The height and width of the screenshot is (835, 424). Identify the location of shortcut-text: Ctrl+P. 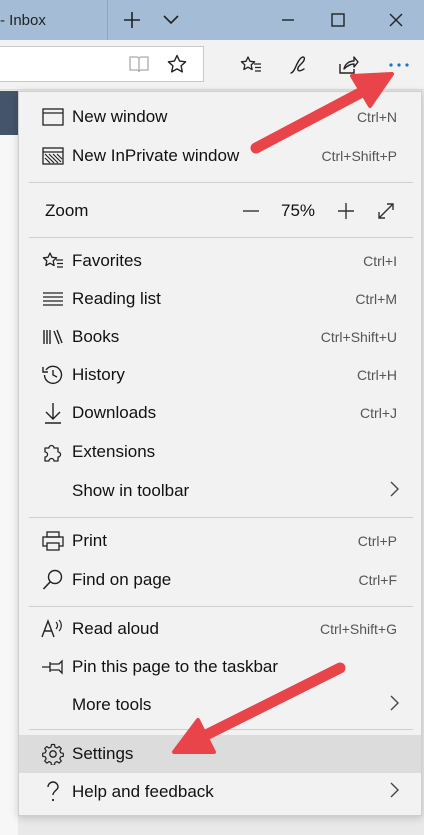
(377, 541).